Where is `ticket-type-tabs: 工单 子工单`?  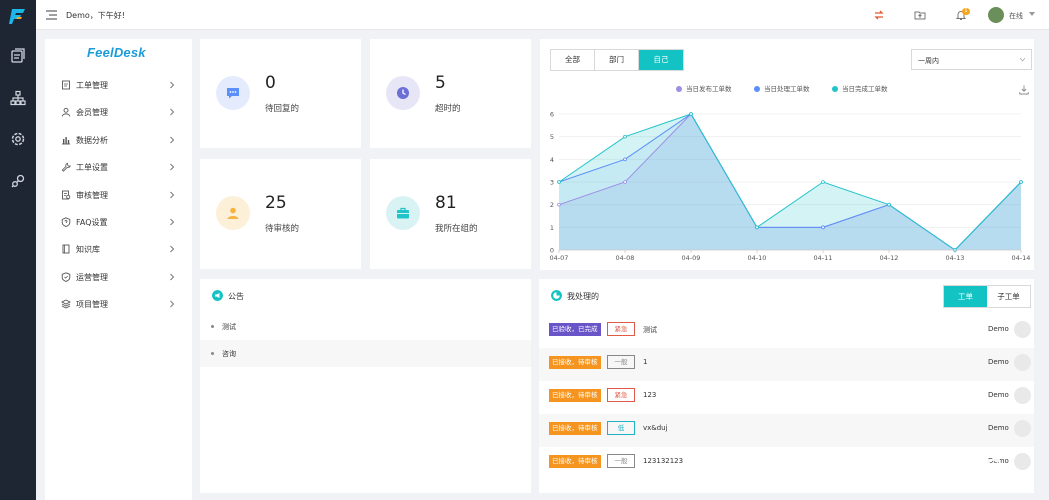 ticket-type-tabs: 工单 子工单 is located at coordinates (987, 296).